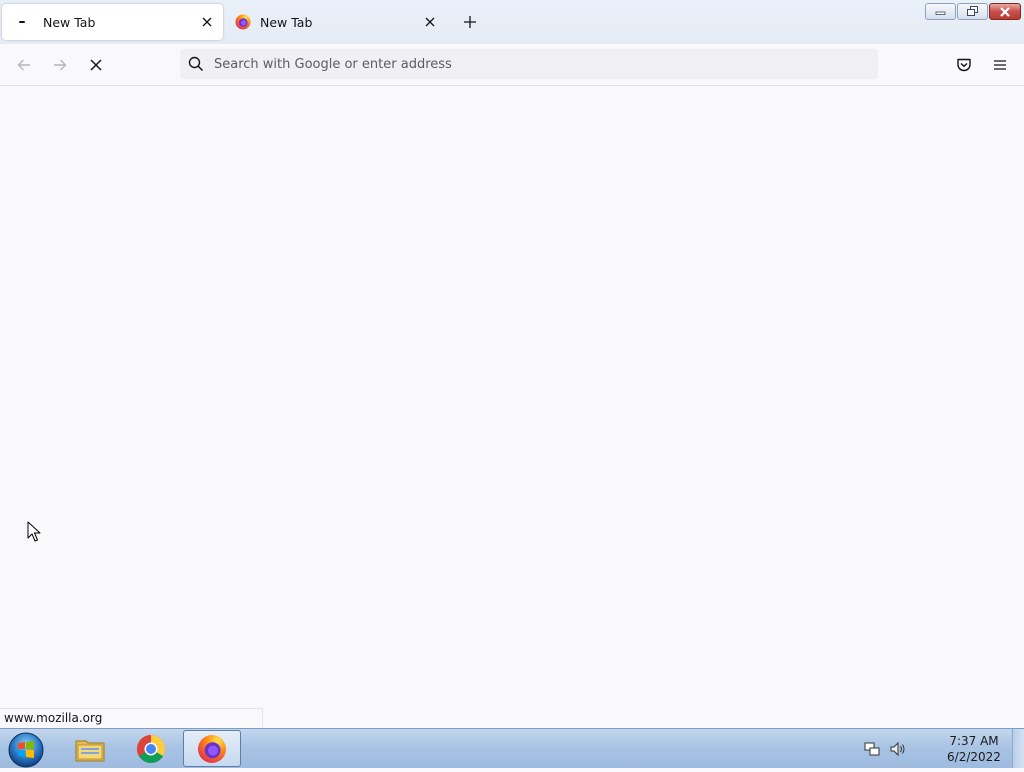 Image resolution: width=1024 pixels, height=772 pixels. I want to click on new-tab-button, so click(470, 22).